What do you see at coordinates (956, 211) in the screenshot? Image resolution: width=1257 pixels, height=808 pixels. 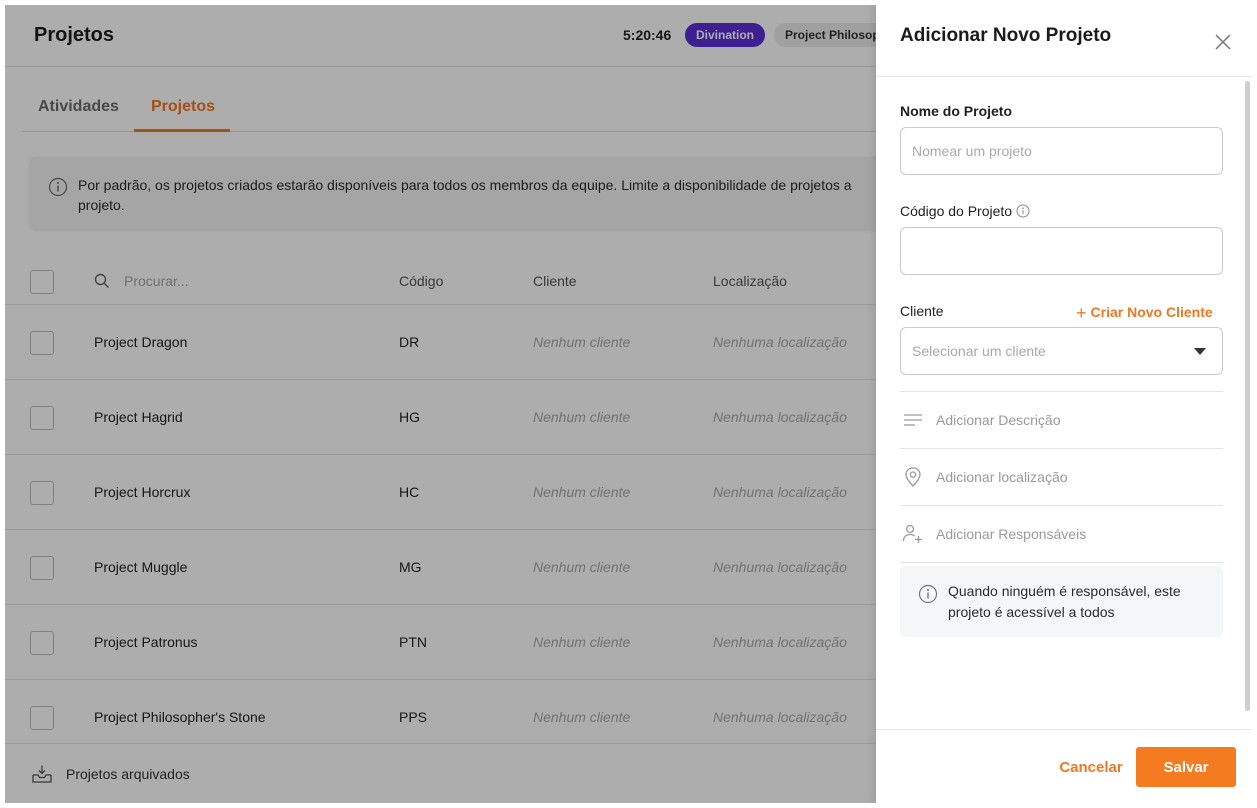 I see `project-code-label-text: Código do Projeto` at bounding box center [956, 211].